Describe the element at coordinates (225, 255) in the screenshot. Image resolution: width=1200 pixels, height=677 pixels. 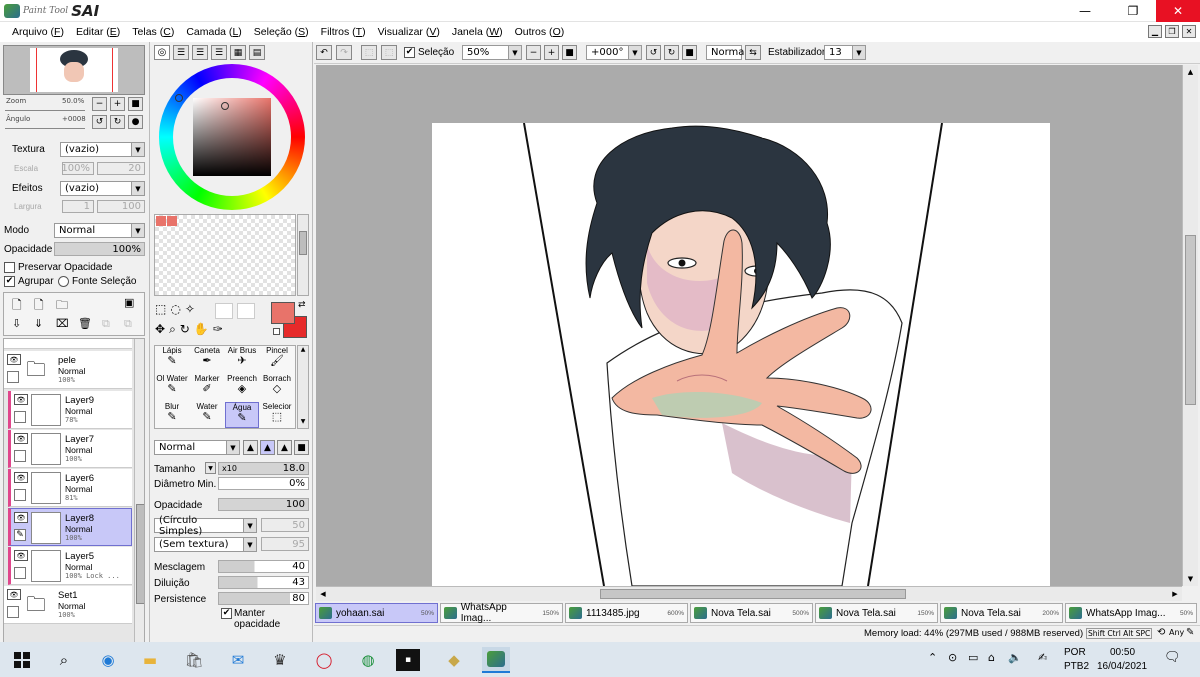
I see `swatch-palette` at that location.